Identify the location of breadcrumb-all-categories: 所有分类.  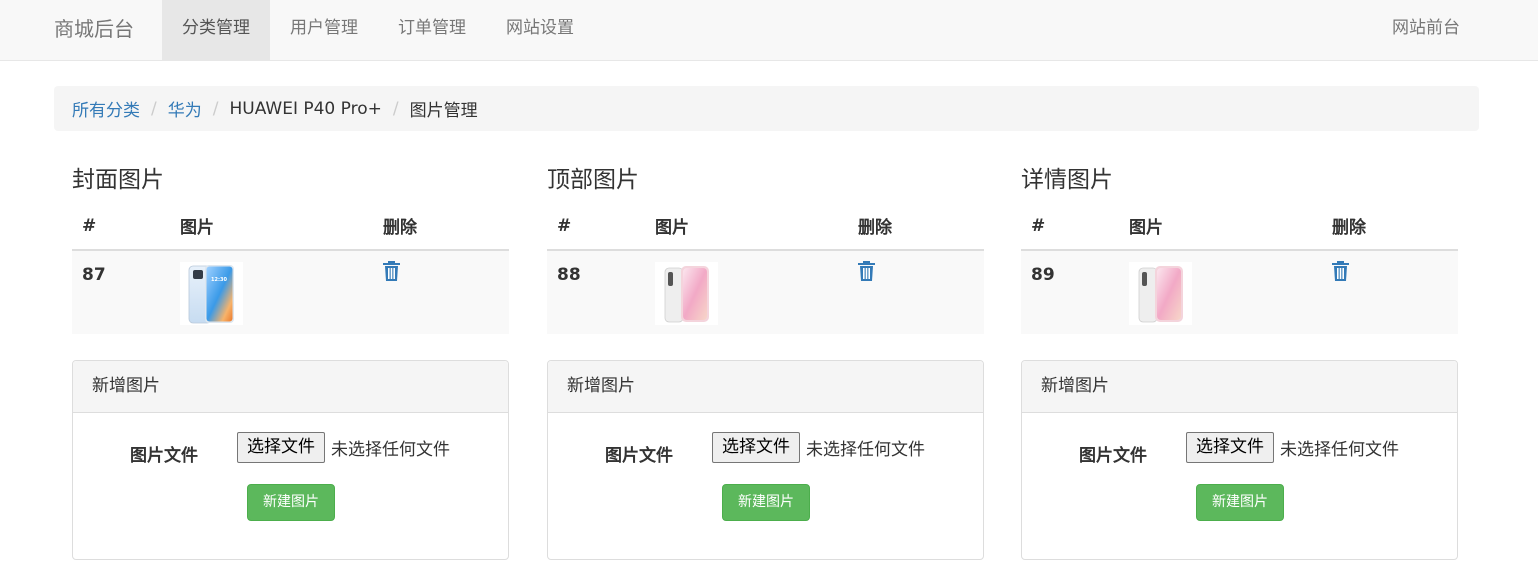
(106, 108).